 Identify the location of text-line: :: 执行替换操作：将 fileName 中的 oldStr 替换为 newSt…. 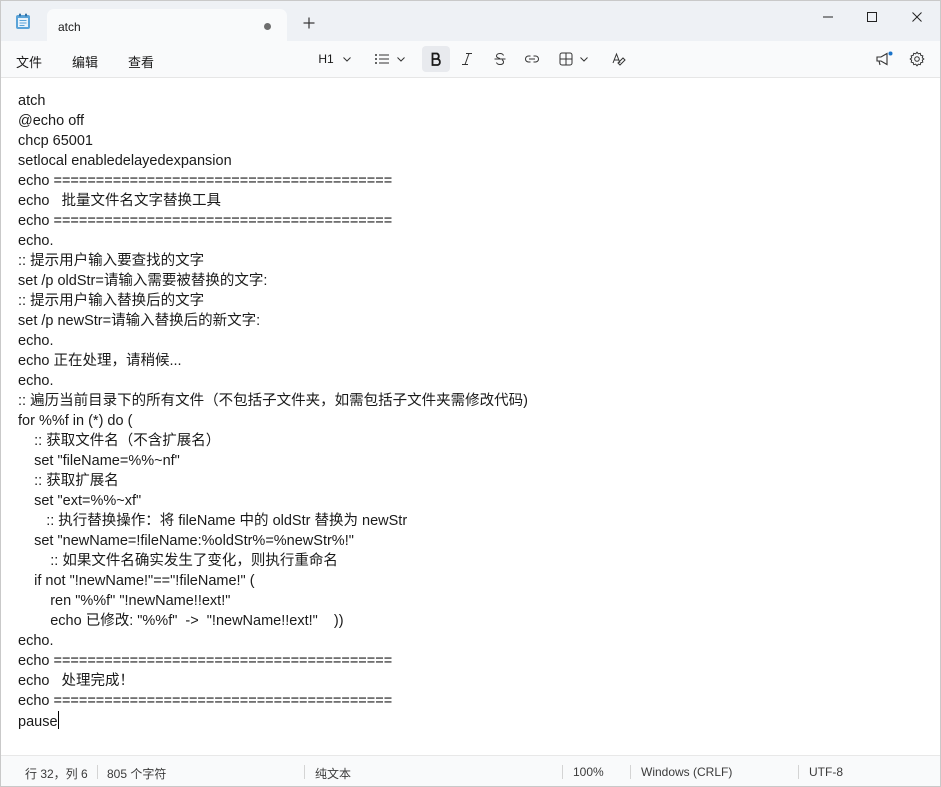
(273, 521).